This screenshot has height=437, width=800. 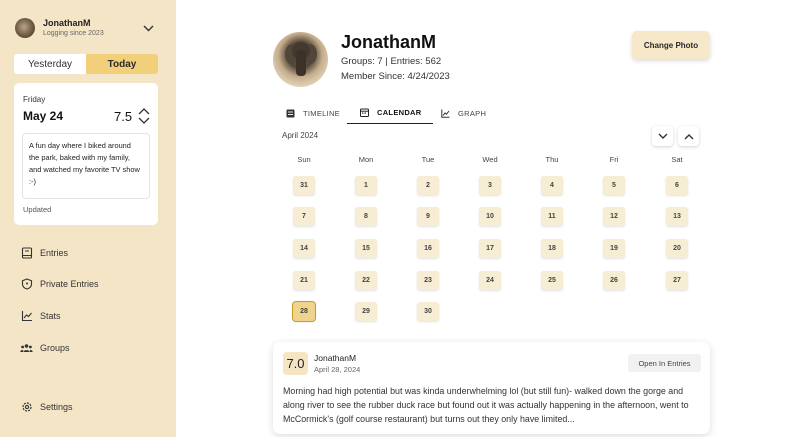 I want to click on weekday-header: Wed, so click(x=490, y=159).